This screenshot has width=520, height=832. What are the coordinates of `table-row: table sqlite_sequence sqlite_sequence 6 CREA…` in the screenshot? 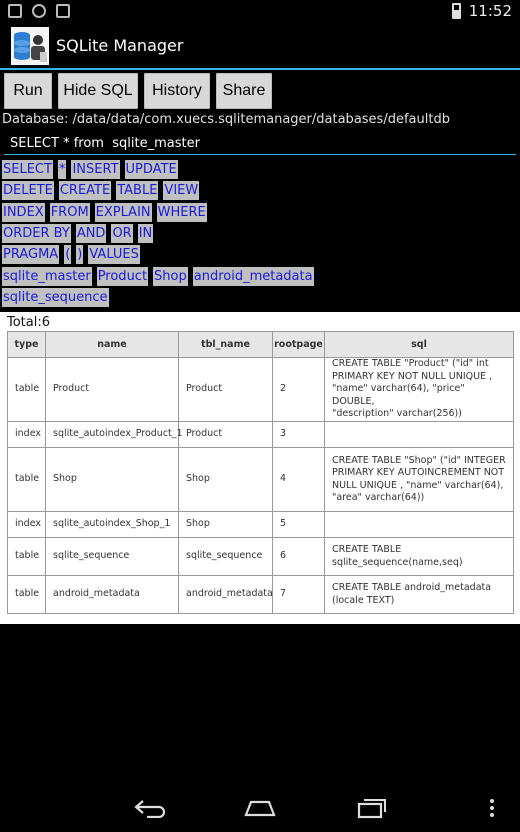 It's located at (260, 556).